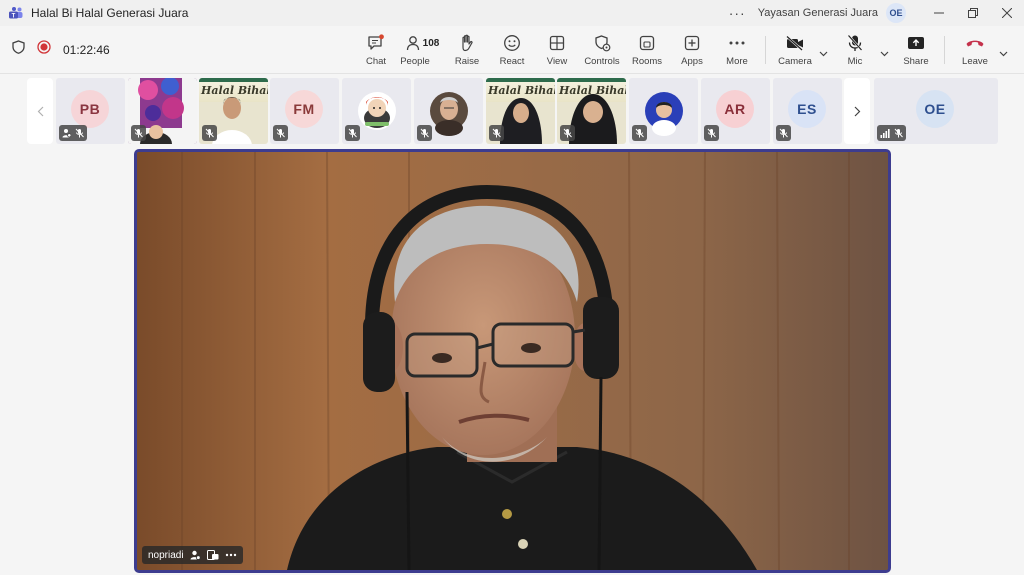  Describe the element at coordinates (231, 555) in the screenshot. I see `more-options-icon` at that location.